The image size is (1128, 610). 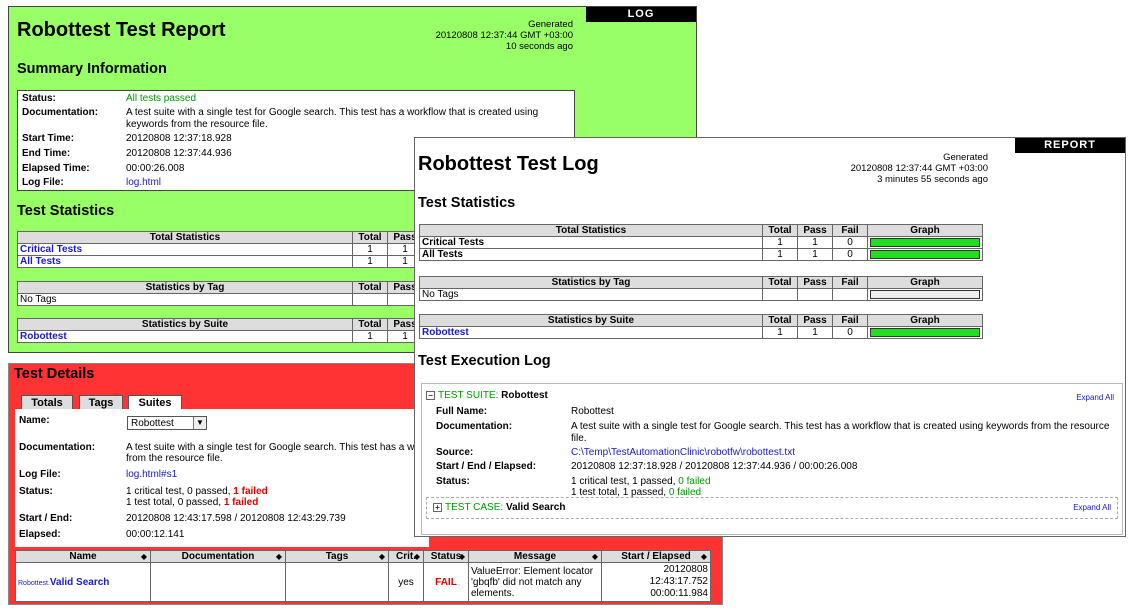 What do you see at coordinates (504, 35) in the screenshot?
I see `generated-timestamp: 20120808 12:37:44 GMT +03:00` at bounding box center [504, 35].